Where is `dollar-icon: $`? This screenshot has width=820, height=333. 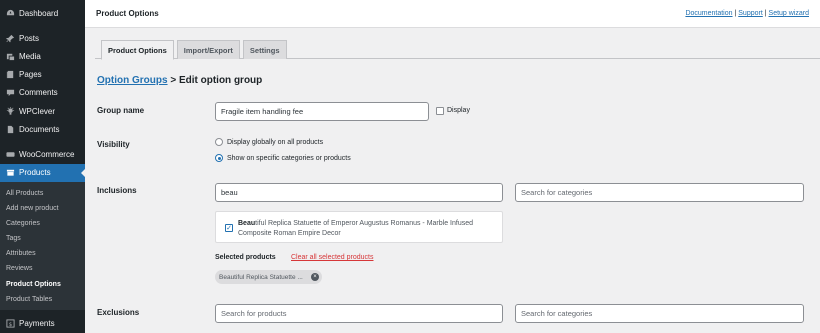
dollar-icon: $ is located at coordinates (10, 323).